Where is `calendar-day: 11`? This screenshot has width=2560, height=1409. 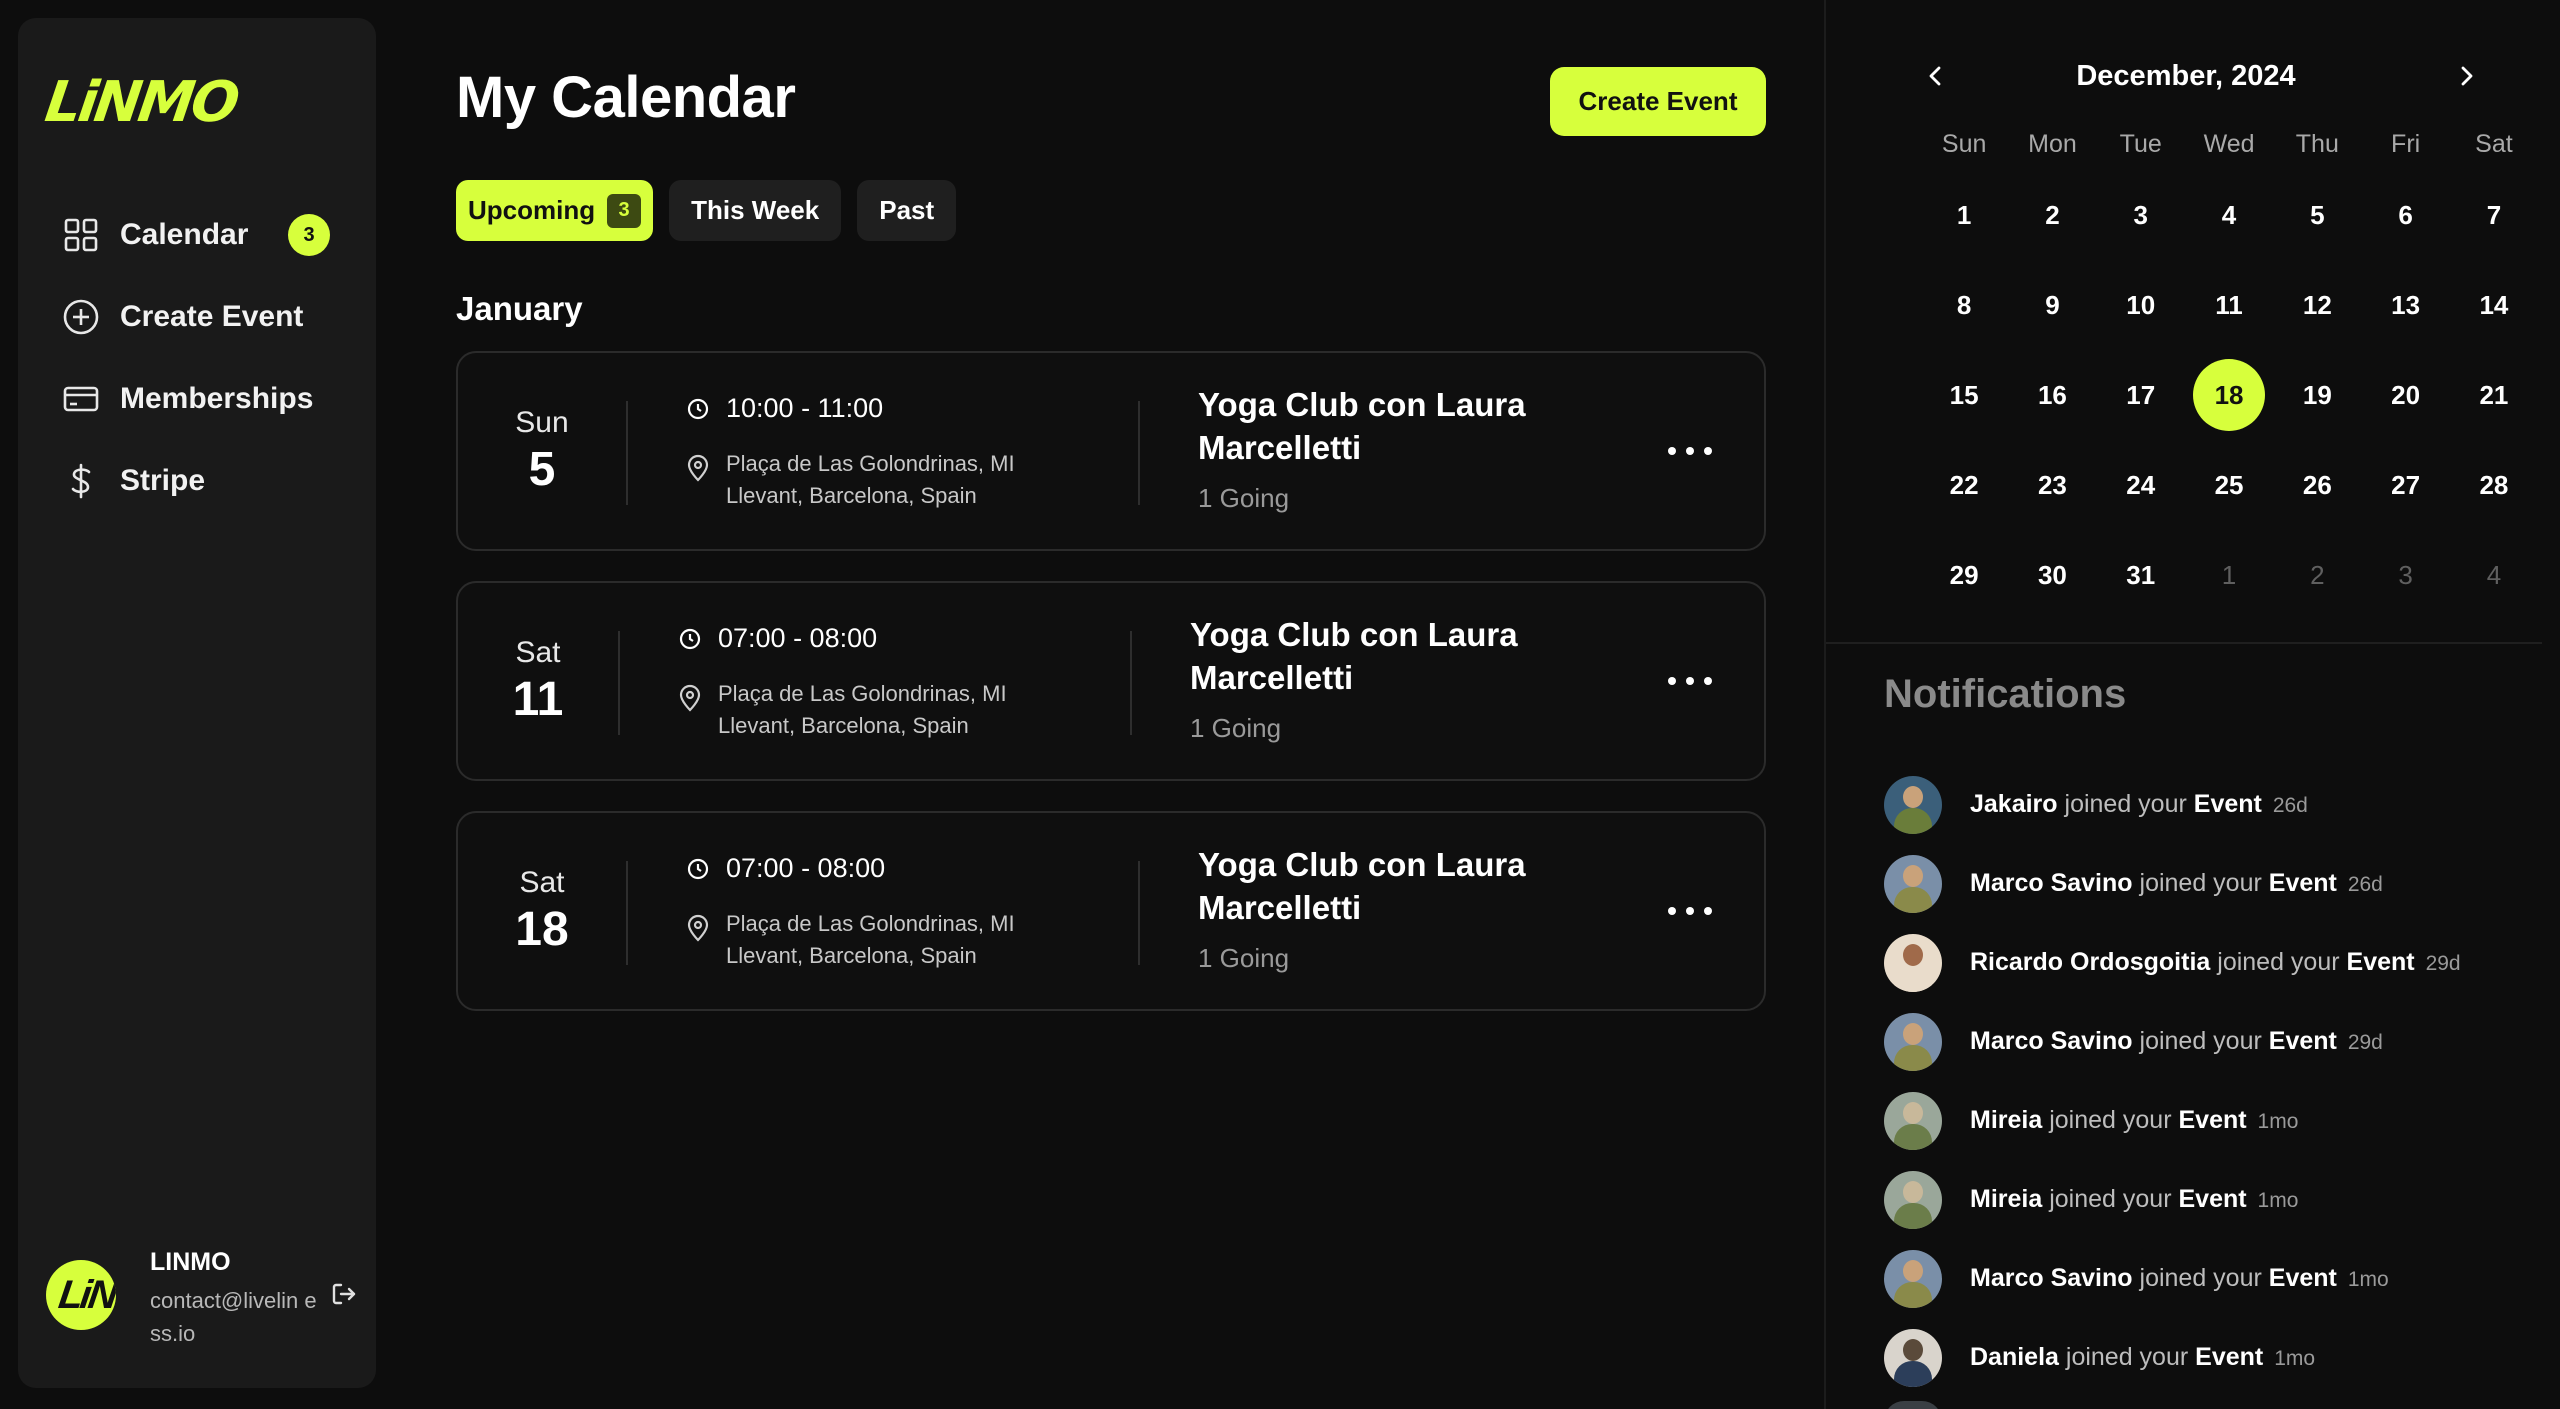
calendar-day: 11 is located at coordinates (2229, 305).